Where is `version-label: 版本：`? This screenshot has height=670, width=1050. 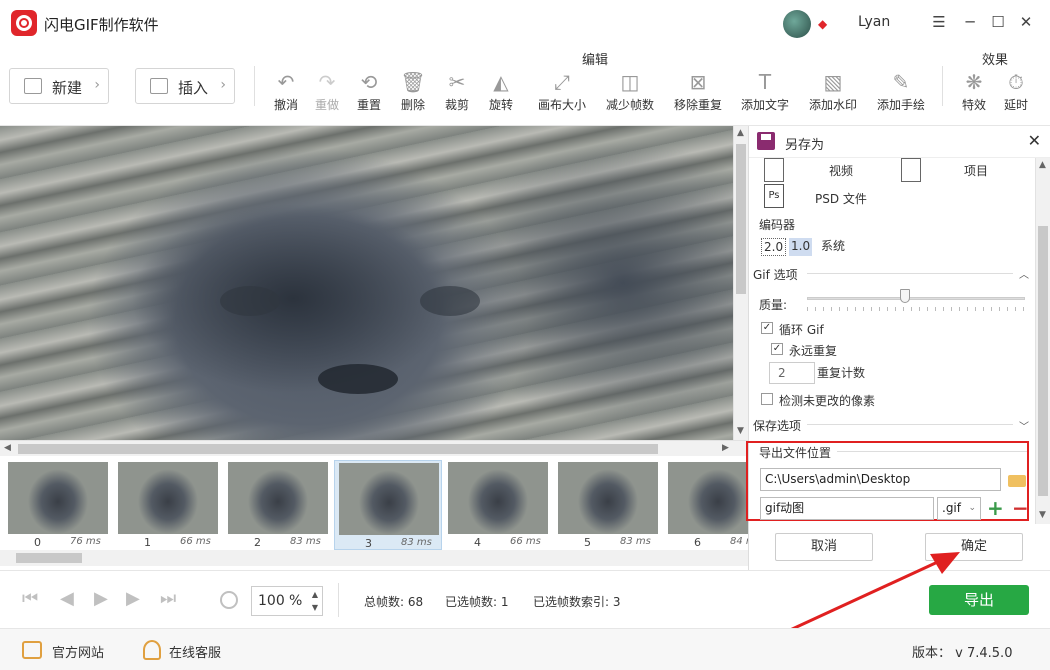 version-label: 版本： is located at coordinates (932, 653).